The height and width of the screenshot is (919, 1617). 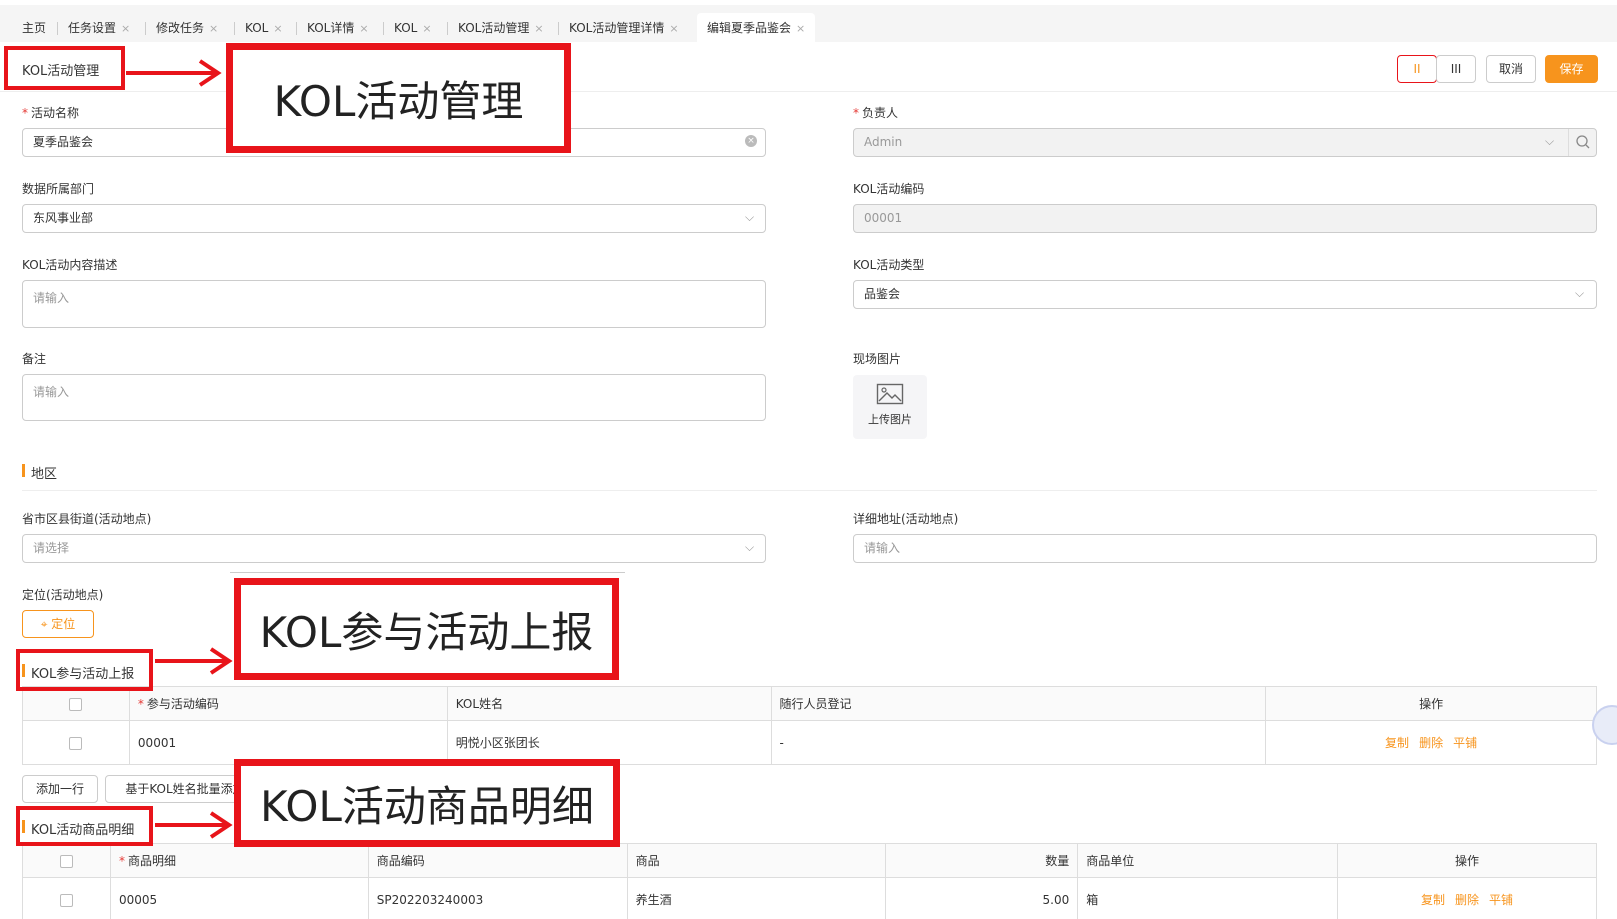 I want to click on area-select: 请选择, so click(x=394, y=548).